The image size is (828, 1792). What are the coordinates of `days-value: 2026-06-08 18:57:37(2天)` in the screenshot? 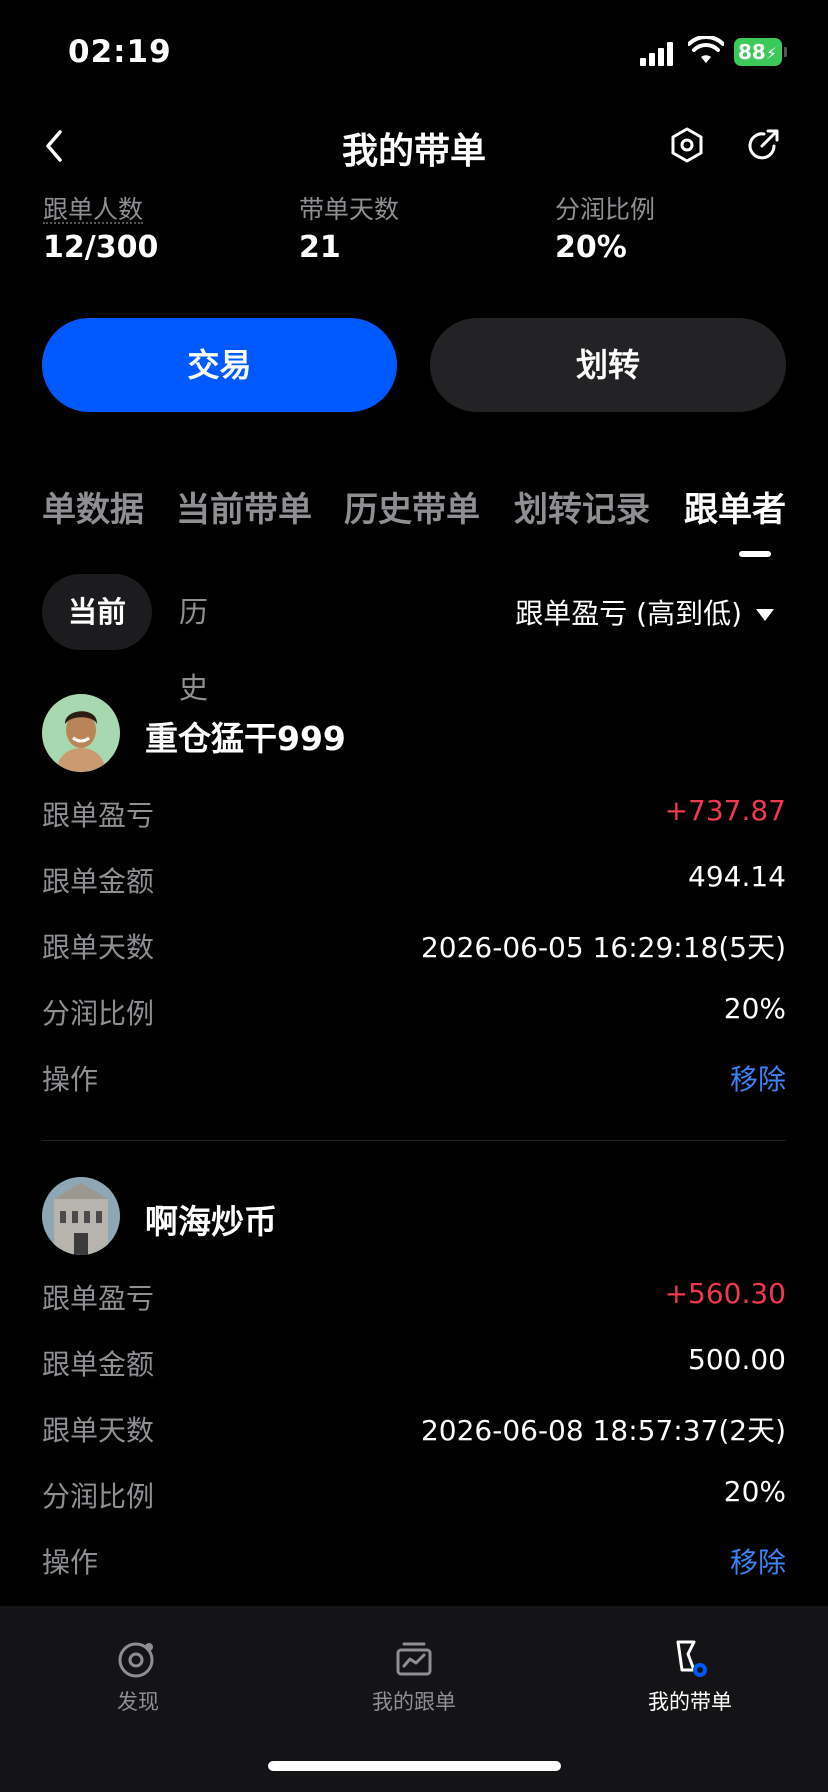 It's located at (603, 1430).